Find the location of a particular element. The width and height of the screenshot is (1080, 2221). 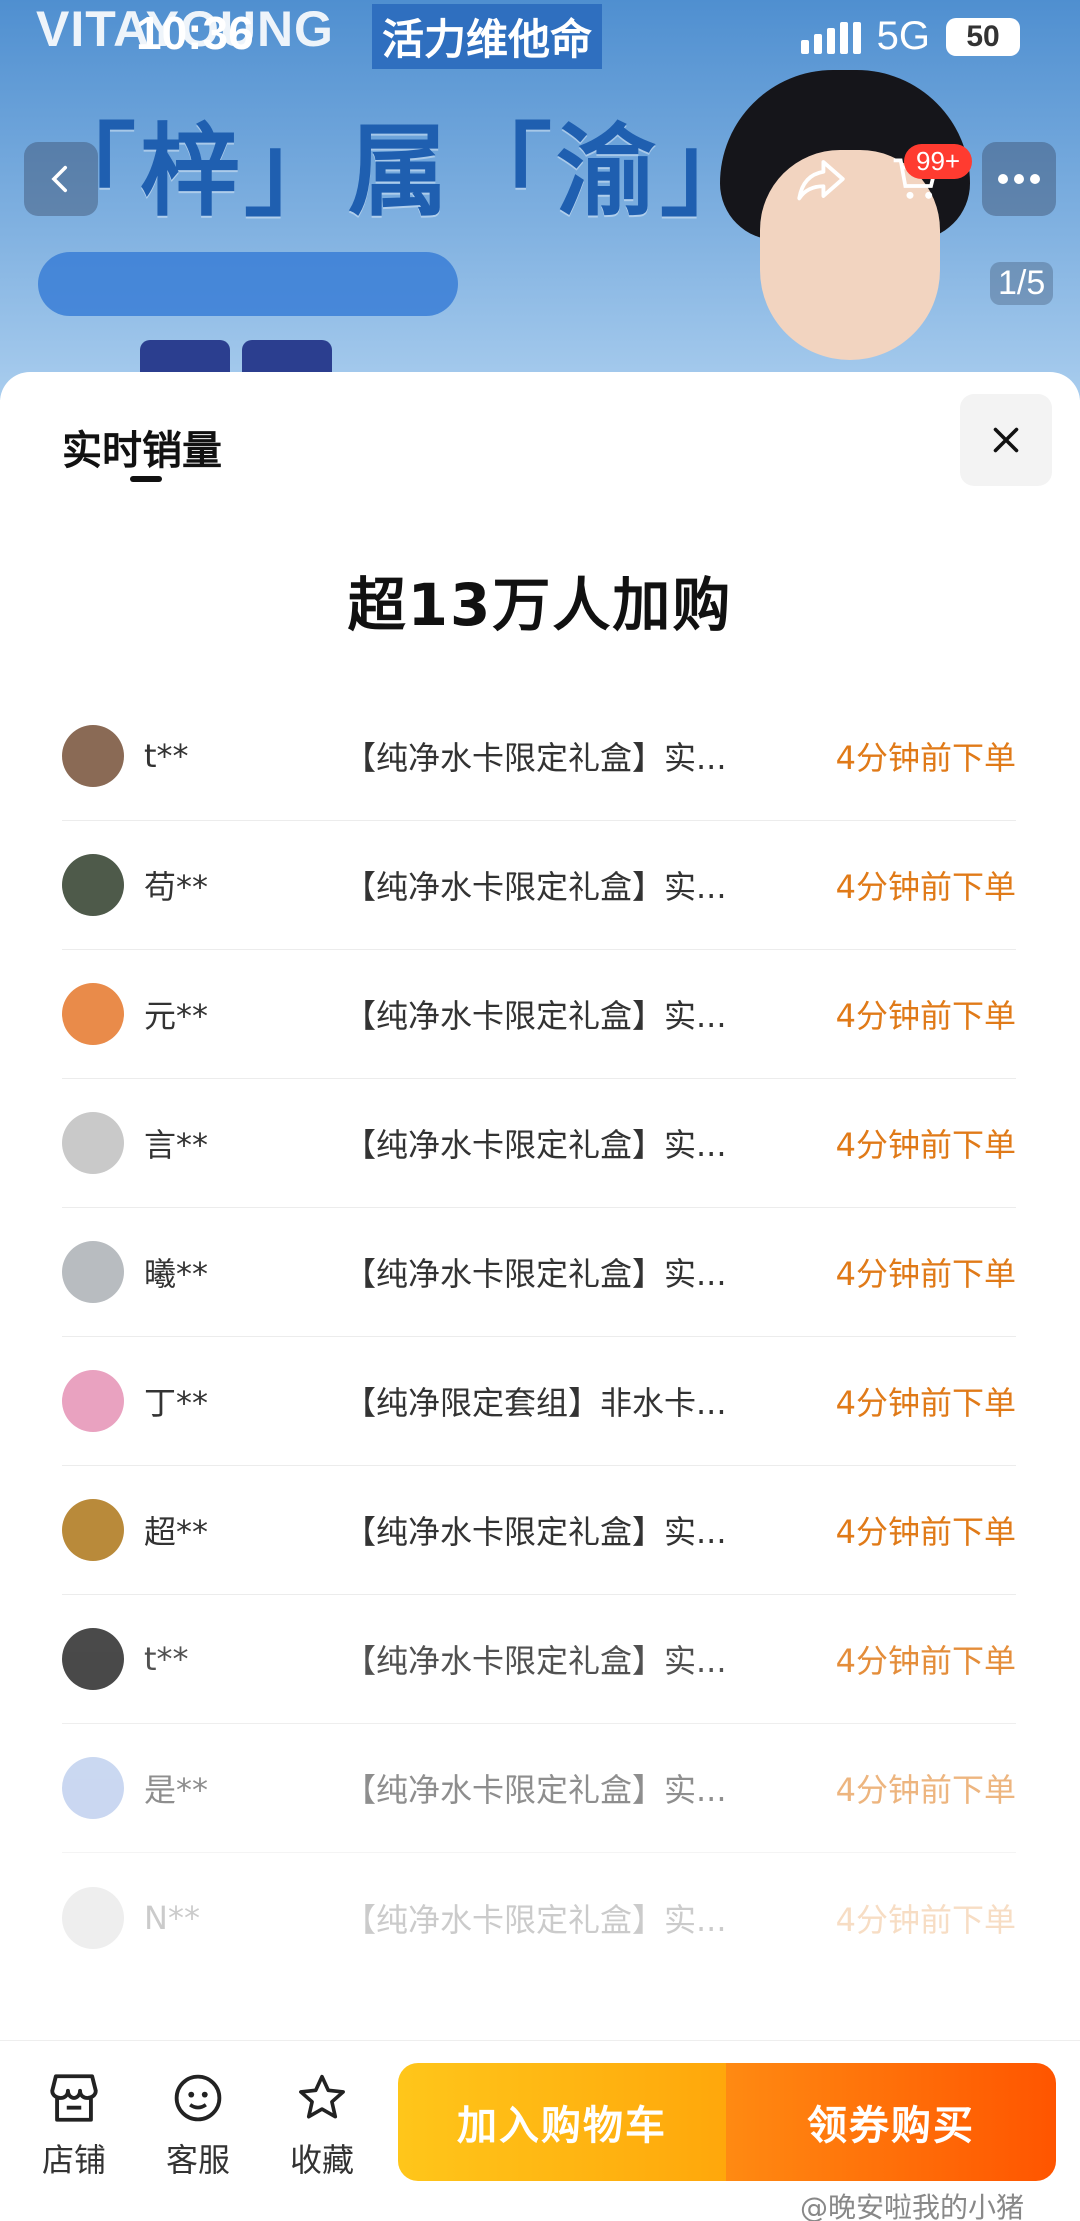

signal-icon is located at coordinates (830, 37).